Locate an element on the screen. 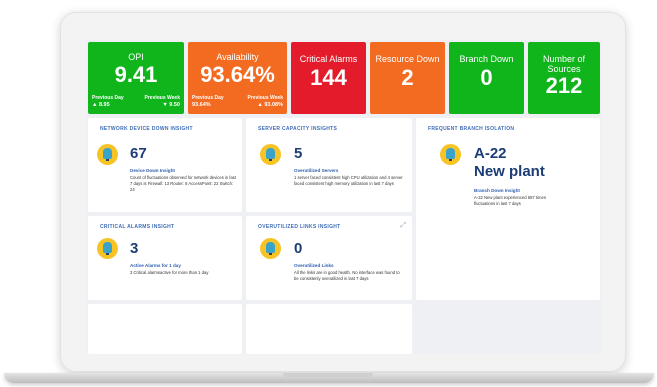  kpi-trend-footer: Previous Day ▲ 8.95 Previous Week ▼ 9.50 is located at coordinates (136, 103).